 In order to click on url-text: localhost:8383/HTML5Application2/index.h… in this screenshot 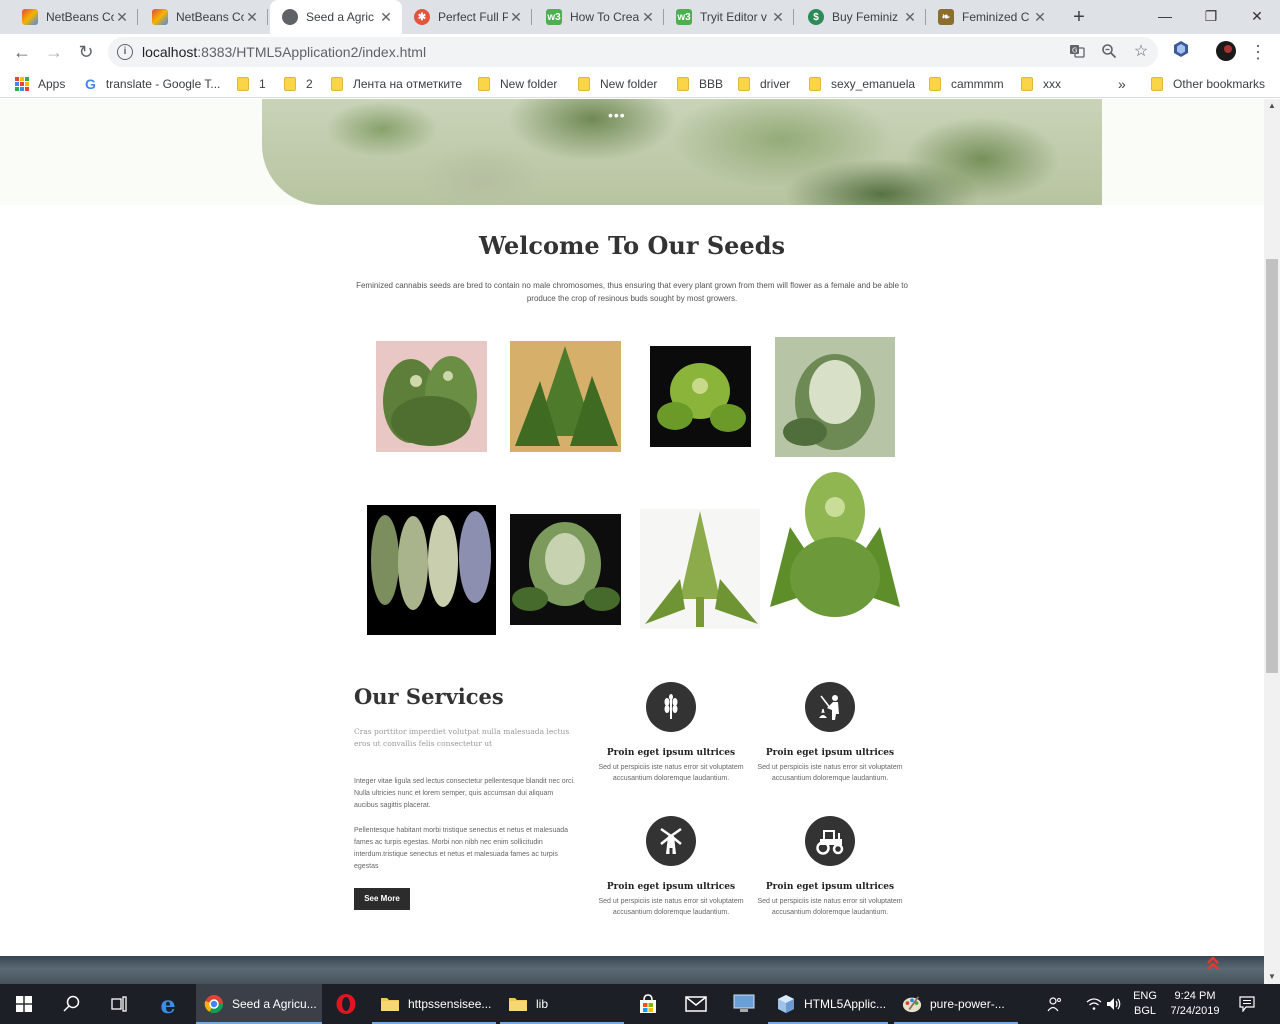, I will do `click(284, 52)`.